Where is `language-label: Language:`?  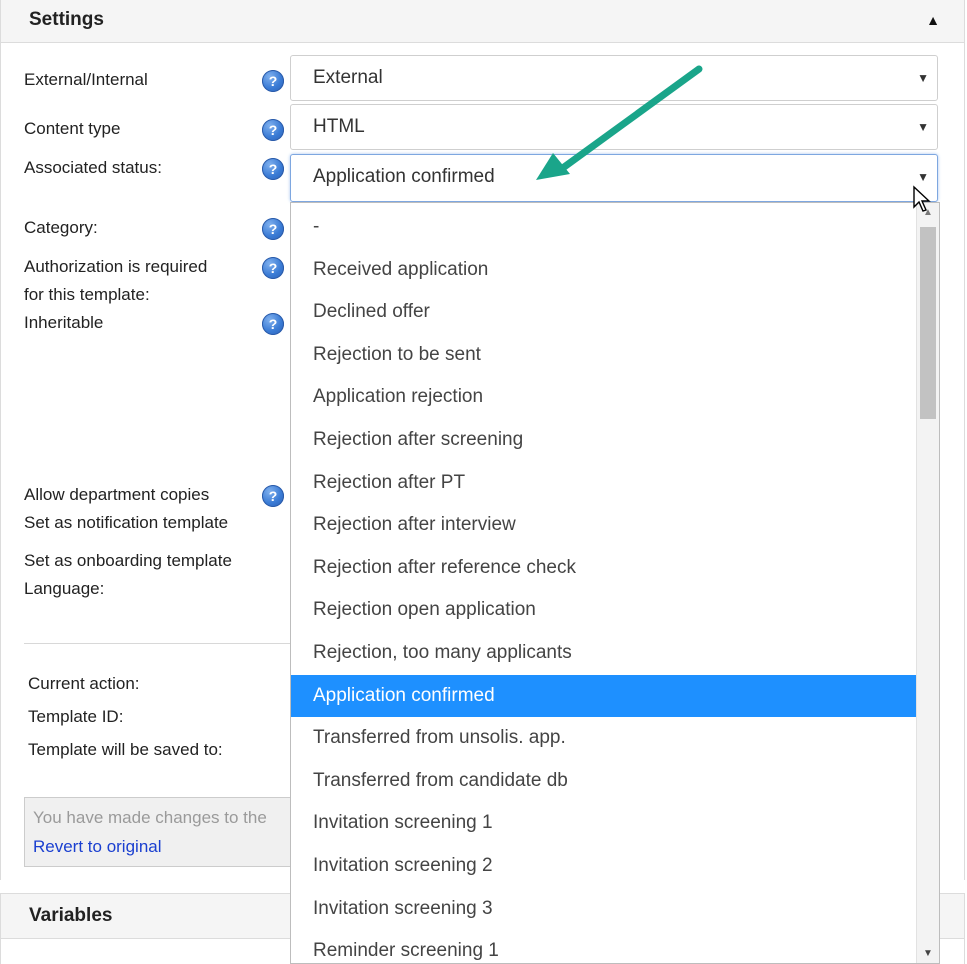 language-label: Language: is located at coordinates (64, 588).